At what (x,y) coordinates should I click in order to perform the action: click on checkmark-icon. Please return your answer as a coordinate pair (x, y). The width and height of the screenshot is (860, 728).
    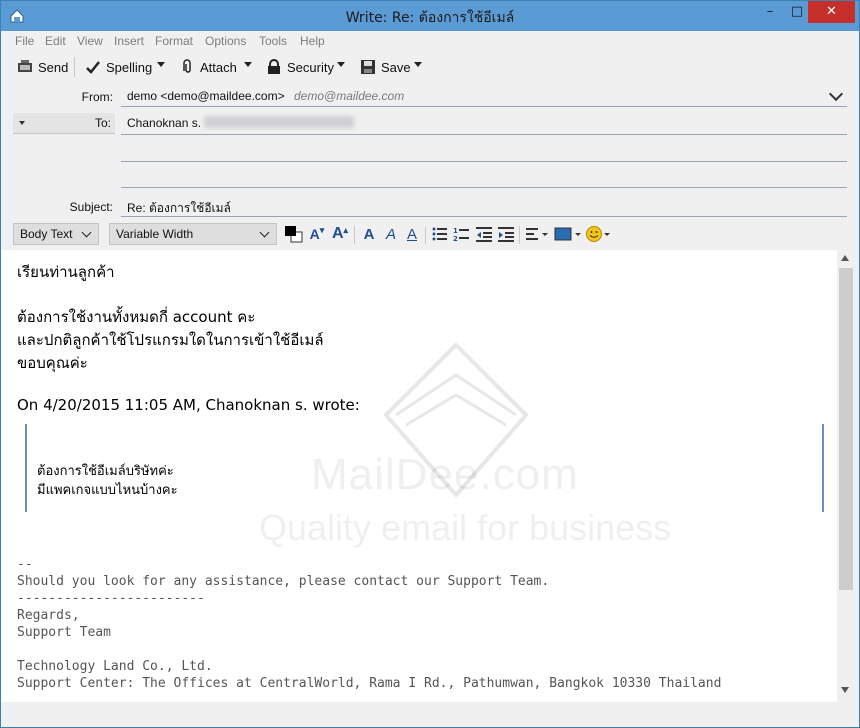
    Looking at the image, I should click on (93, 67).